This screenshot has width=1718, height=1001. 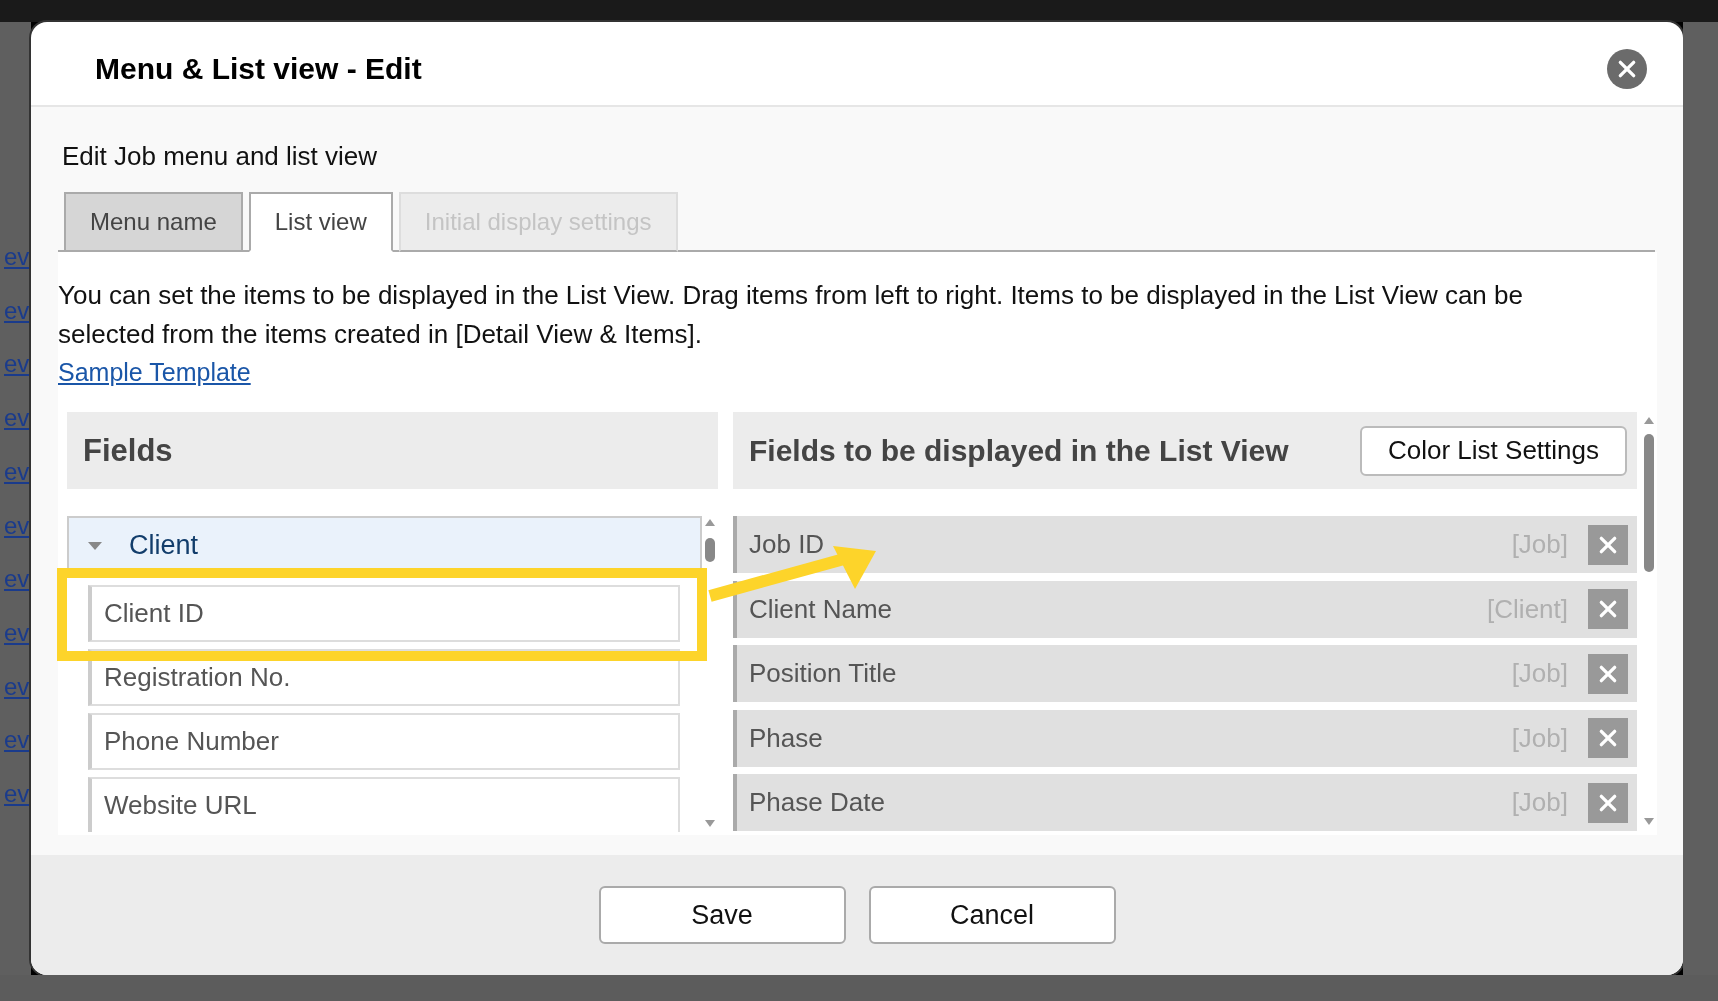 What do you see at coordinates (821, 609) in the screenshot?
I see `field-name: Client Name` at bounding box center [821, 609].